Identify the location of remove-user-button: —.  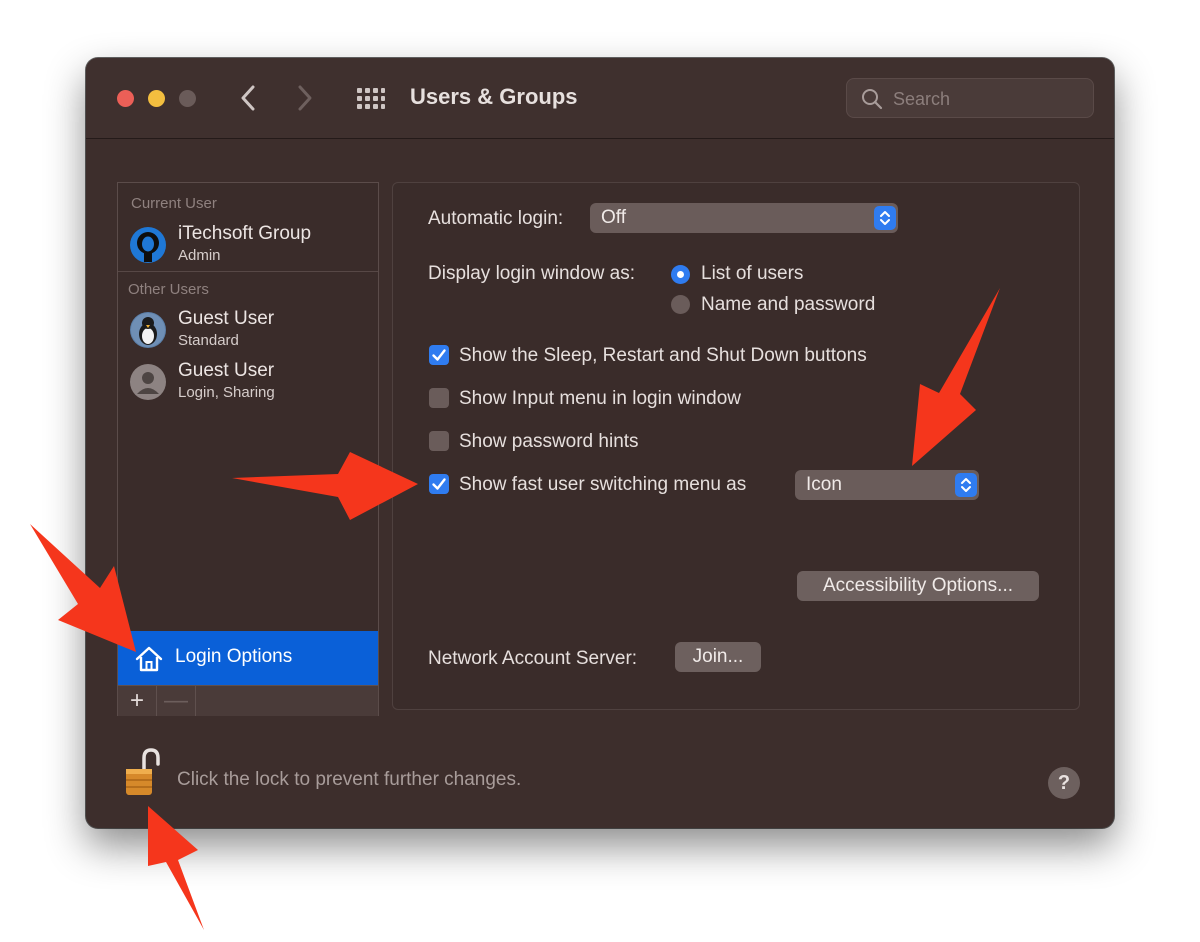
(176, 701).